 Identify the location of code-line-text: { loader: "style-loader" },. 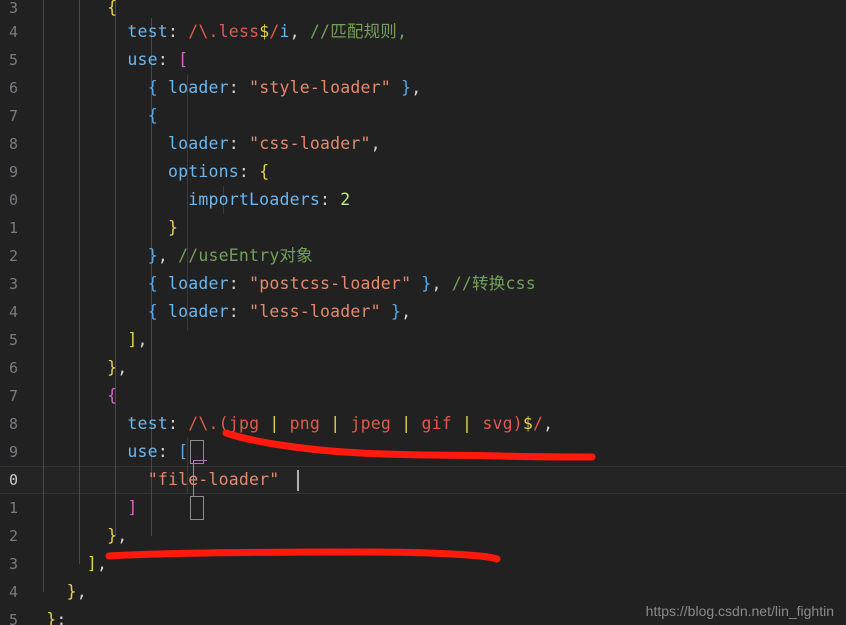
(284, 87).